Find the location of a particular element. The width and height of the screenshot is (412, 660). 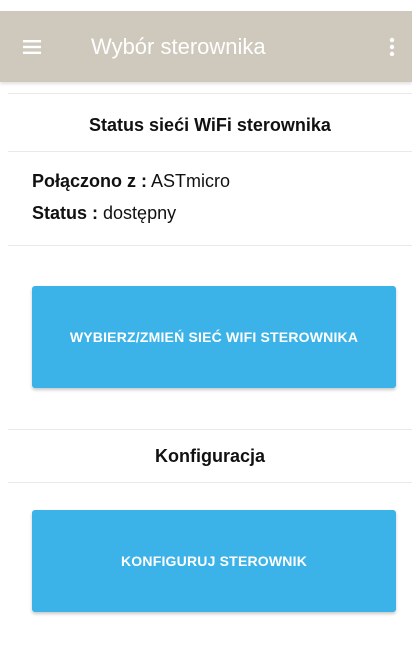

more-vert-icon is located at coordinates (392, 47).